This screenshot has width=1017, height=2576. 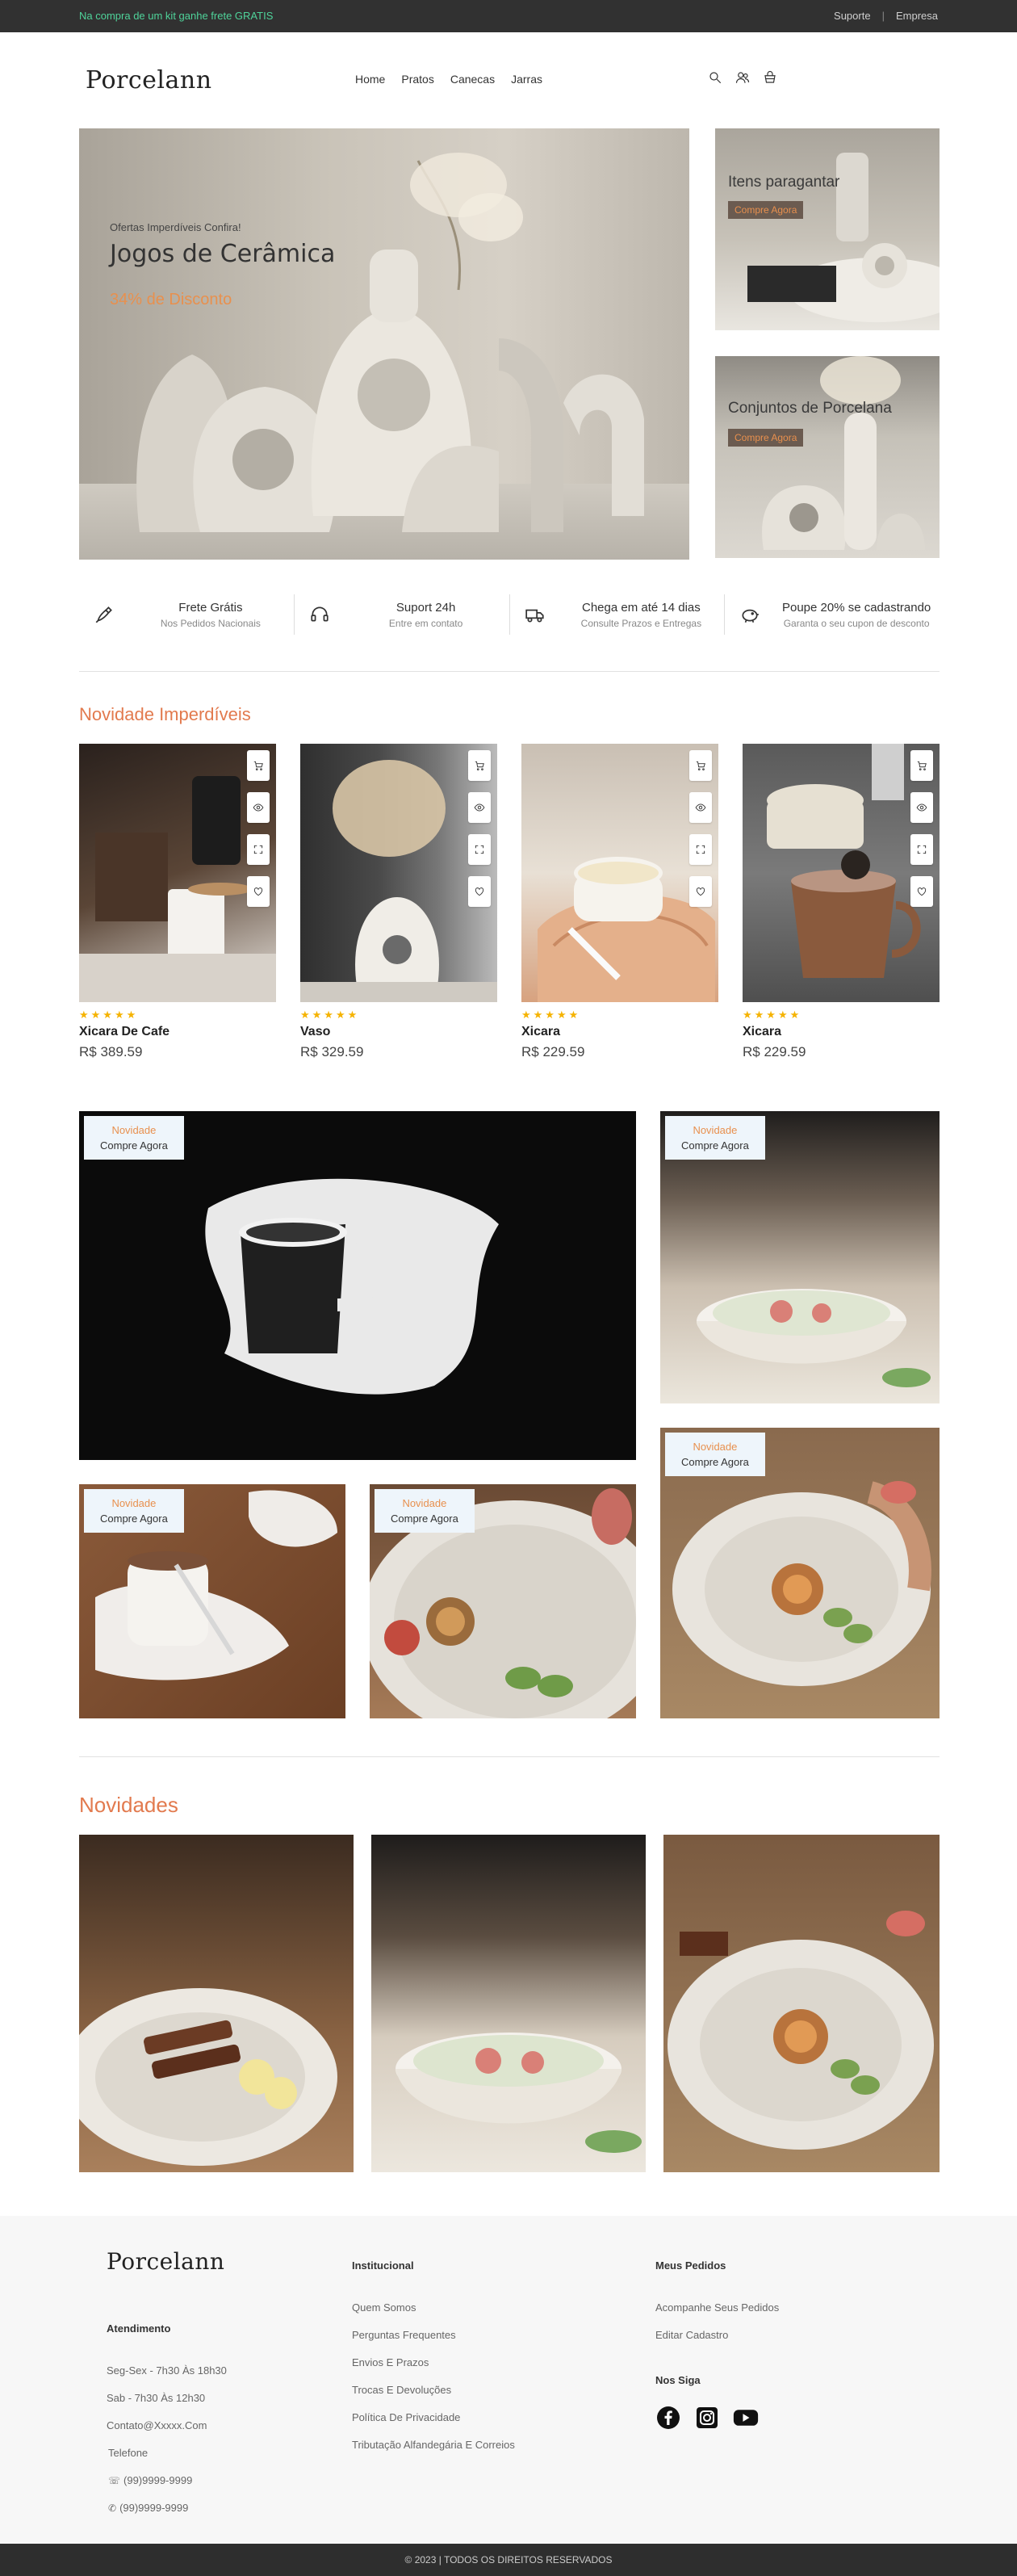 What do you see at coordinates (707, 2418) in the screenshot?
I see `instagram-icon` at bounding box center [707, 2418].